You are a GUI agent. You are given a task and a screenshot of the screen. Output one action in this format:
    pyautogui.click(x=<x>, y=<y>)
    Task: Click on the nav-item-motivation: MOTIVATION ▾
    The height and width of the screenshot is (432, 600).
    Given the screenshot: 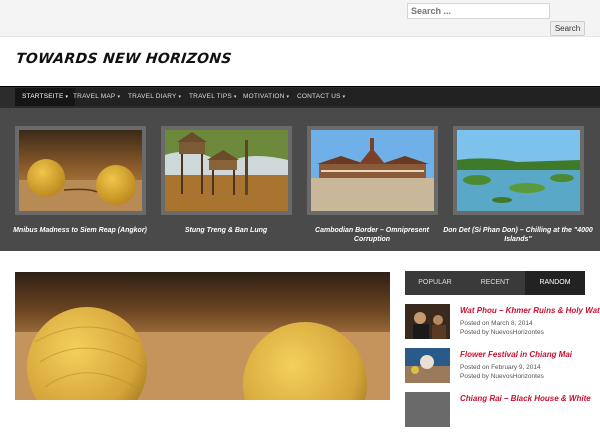 What is the action you would take?
    pyautogui.click(x=266, y=97)
    